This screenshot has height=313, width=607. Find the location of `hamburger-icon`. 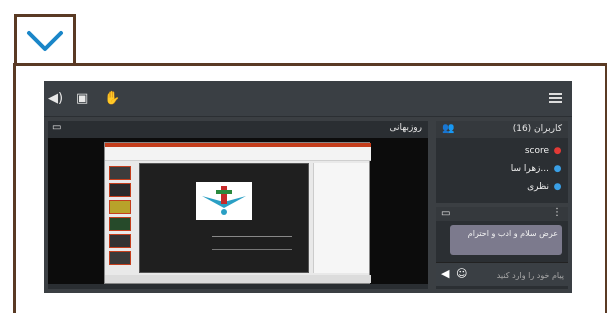

hamburger-icon is located at coordinates (555, 98).